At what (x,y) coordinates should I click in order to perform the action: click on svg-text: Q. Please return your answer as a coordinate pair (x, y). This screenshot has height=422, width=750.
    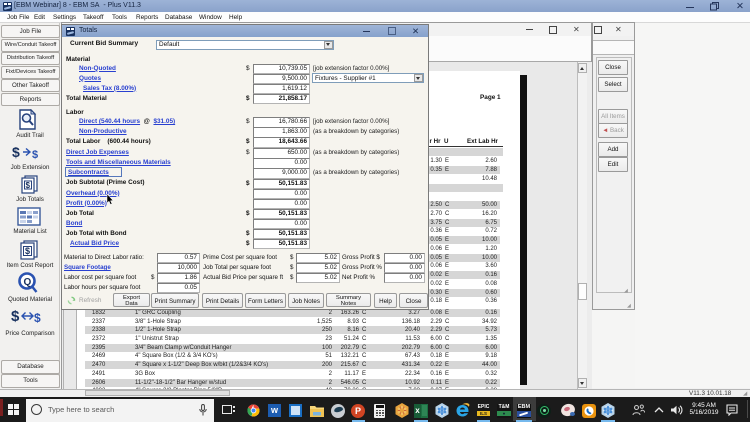
    Looking at the image, I should click on (28, 282).